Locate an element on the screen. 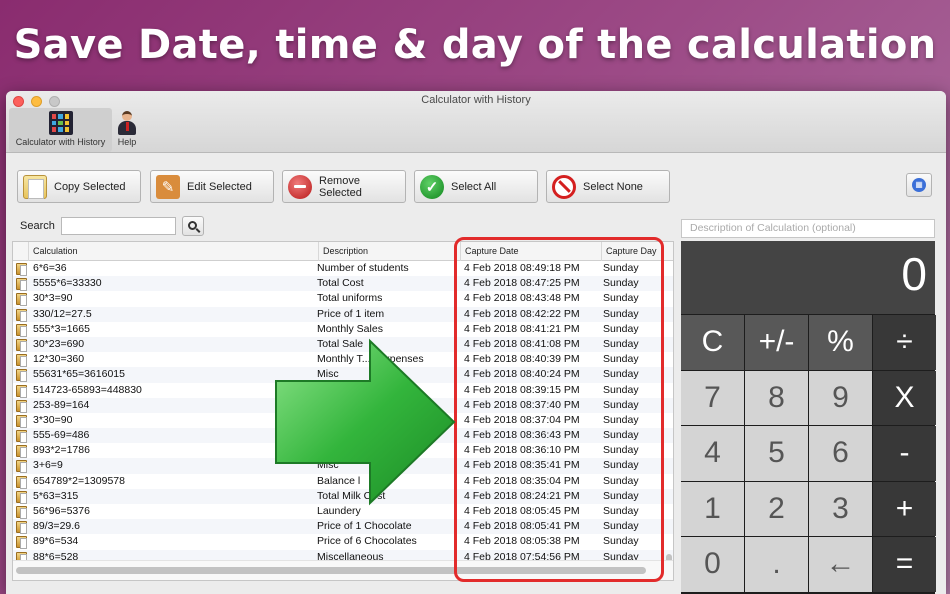 Image resolution: width=950 pixels, height=594 pixels. calculator-display: 0 is located at coordinates (808, 277).